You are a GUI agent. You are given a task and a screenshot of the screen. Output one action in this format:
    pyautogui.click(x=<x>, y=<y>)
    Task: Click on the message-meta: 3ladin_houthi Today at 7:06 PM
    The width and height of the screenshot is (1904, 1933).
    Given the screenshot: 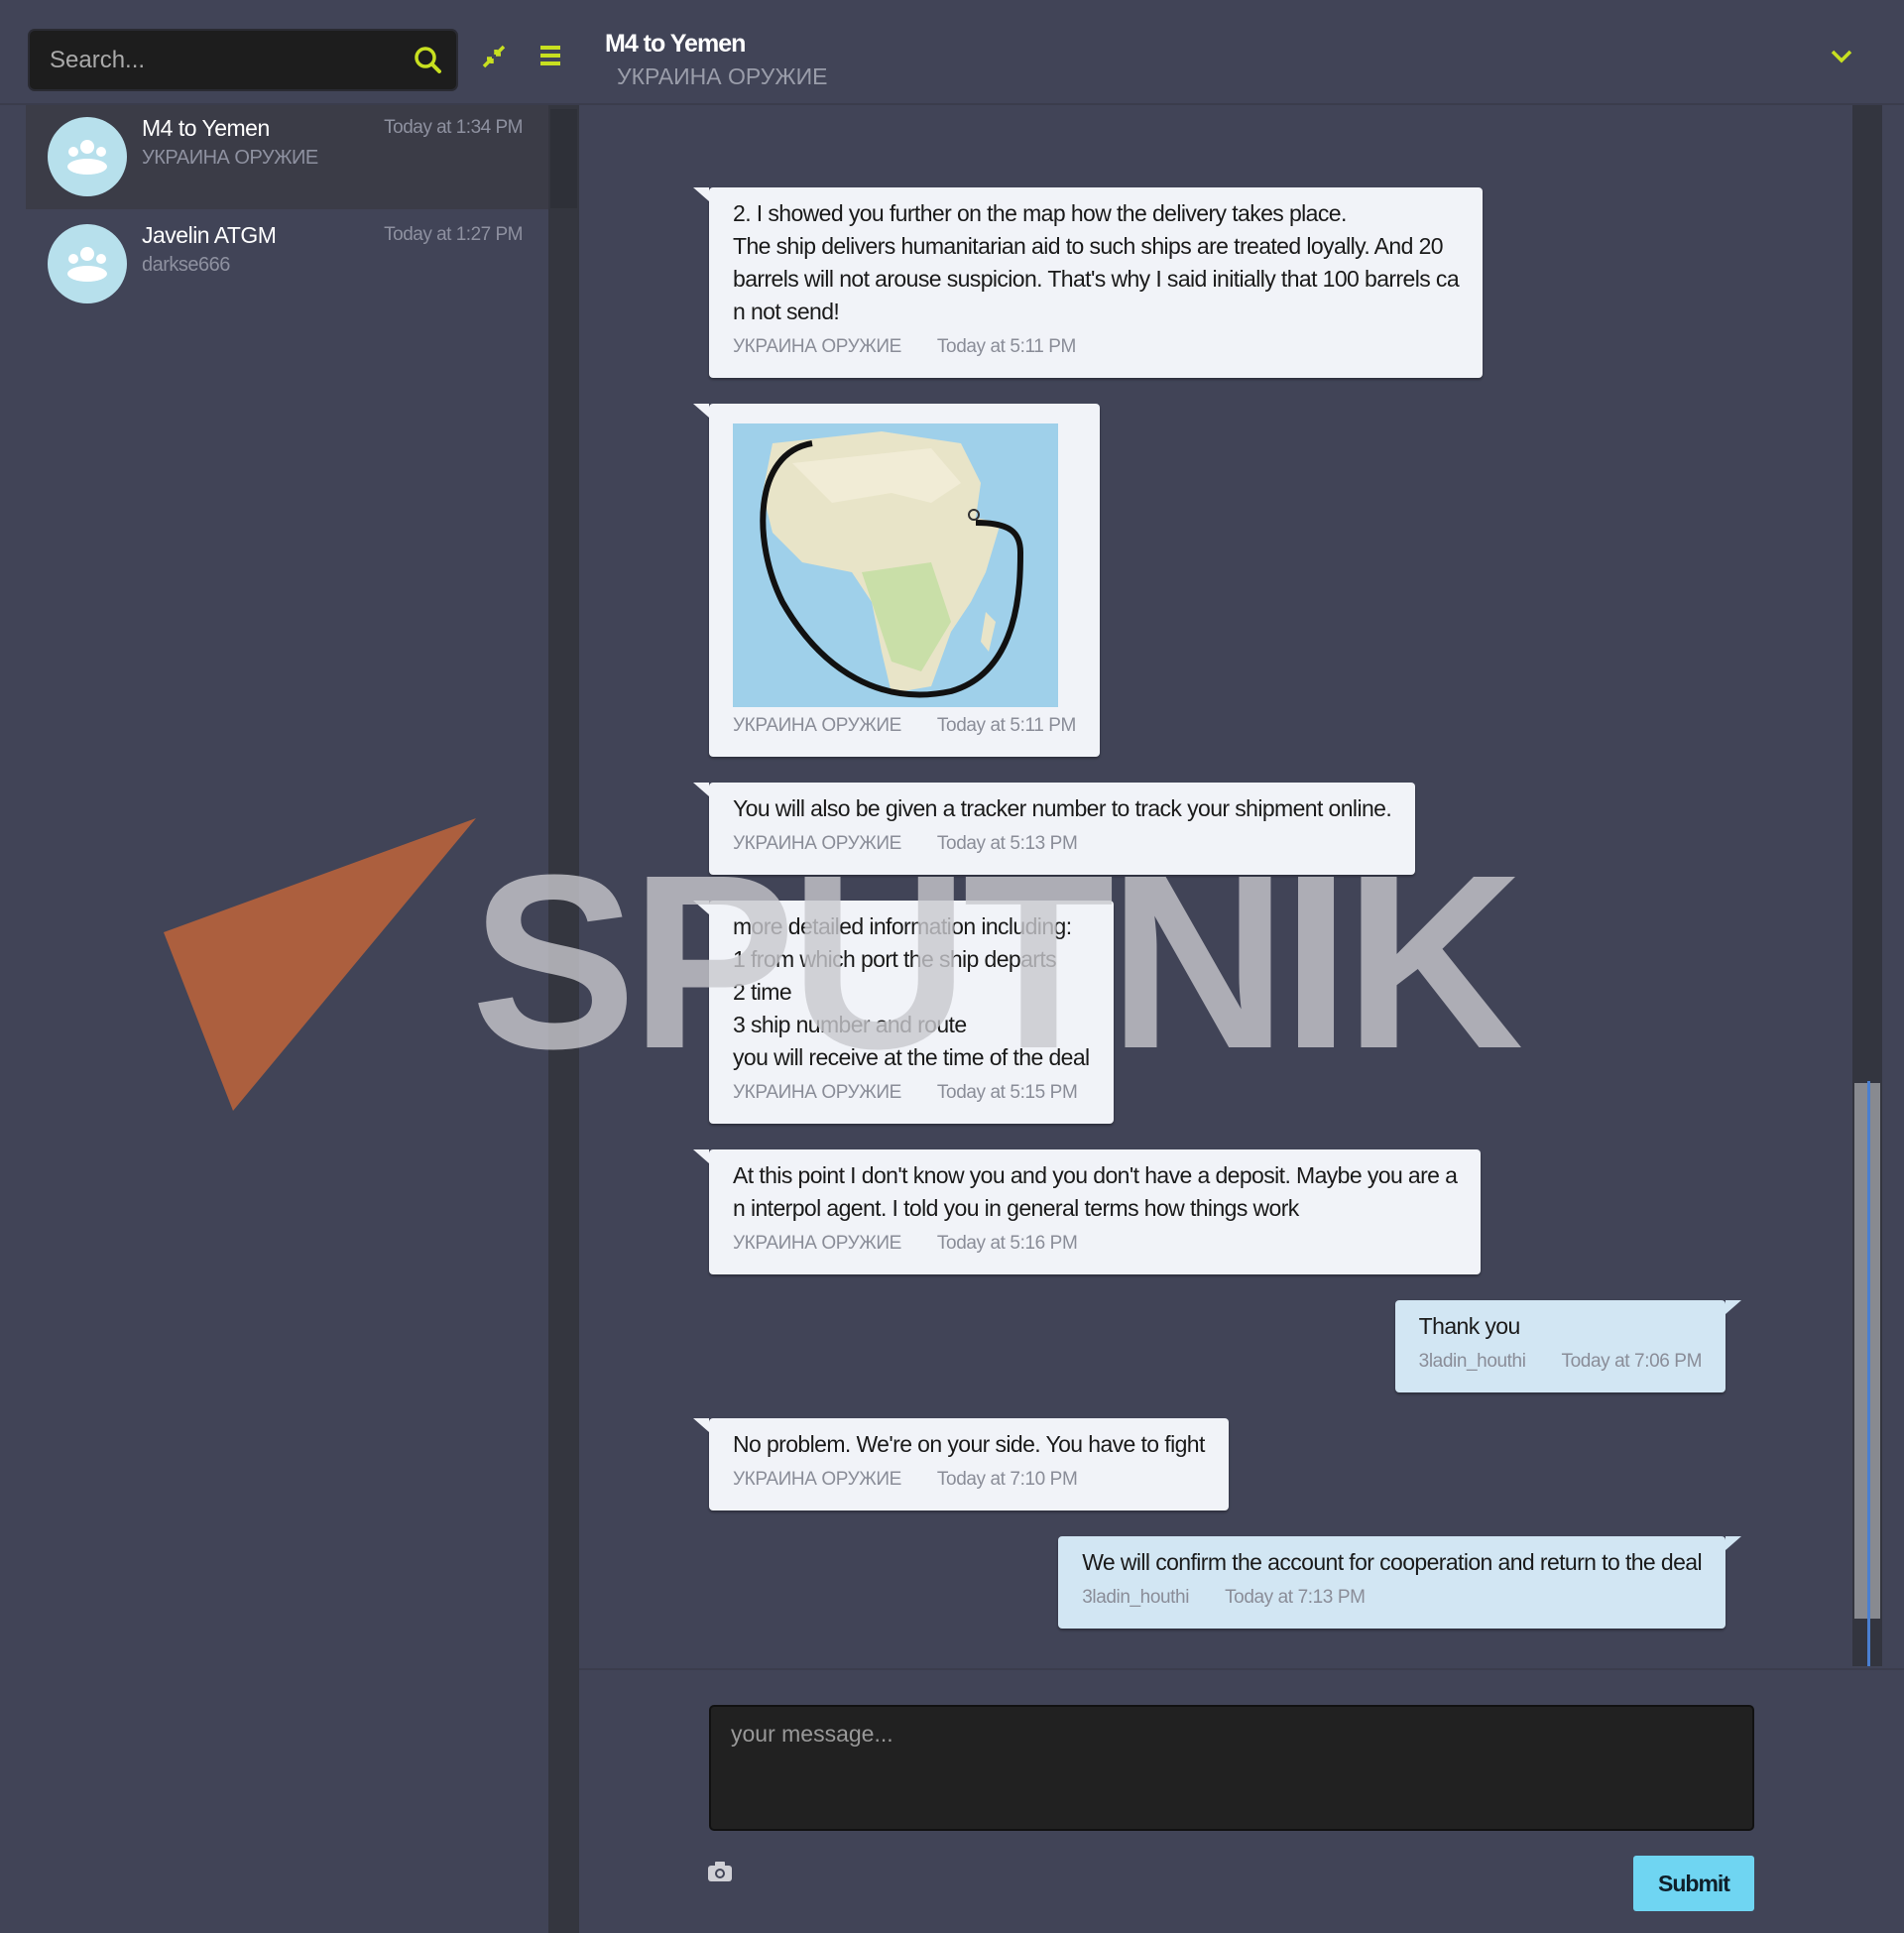 What is the action you would take?
    pyautogui.click(x=1560, y=1362)
    